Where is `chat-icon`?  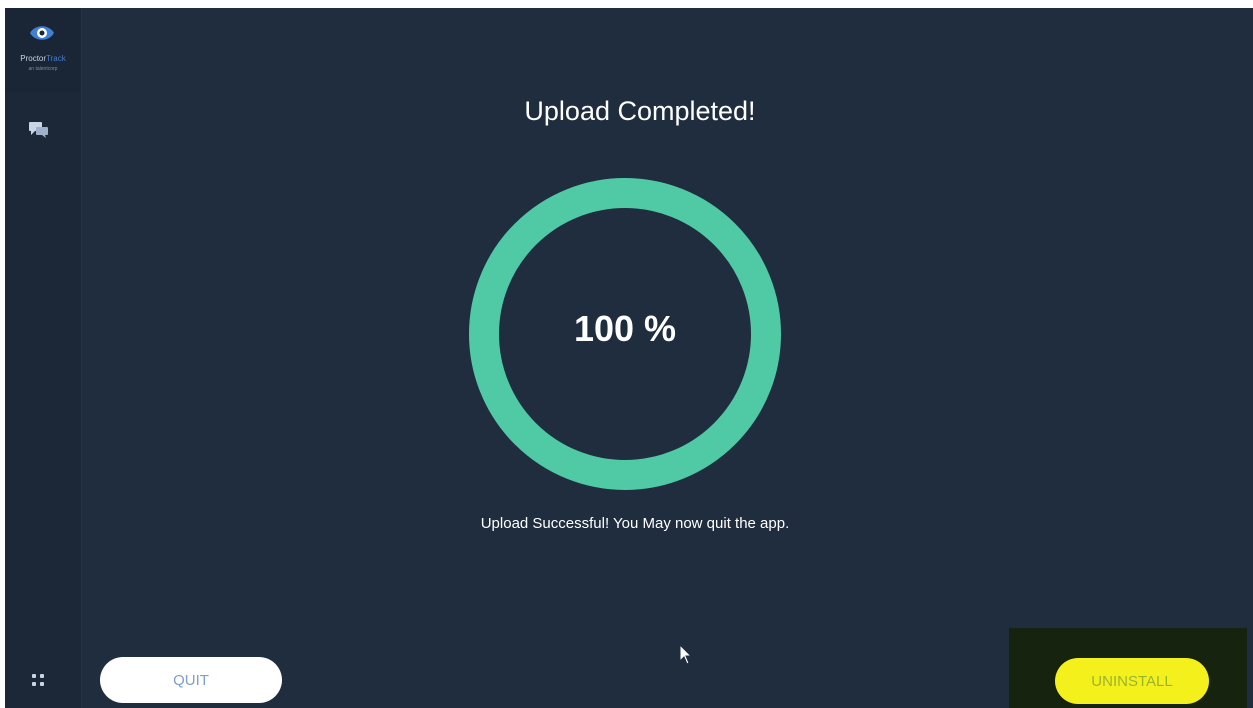 chat-icon is located at coordinates (39, 130).